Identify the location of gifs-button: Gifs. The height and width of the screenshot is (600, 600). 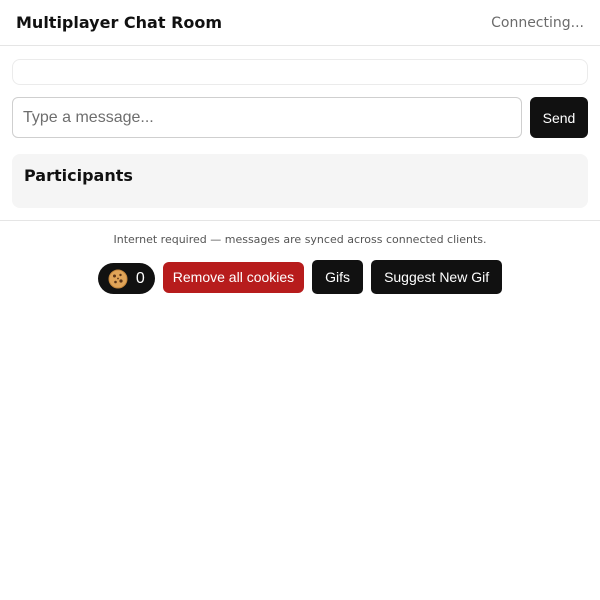
(338, 277).